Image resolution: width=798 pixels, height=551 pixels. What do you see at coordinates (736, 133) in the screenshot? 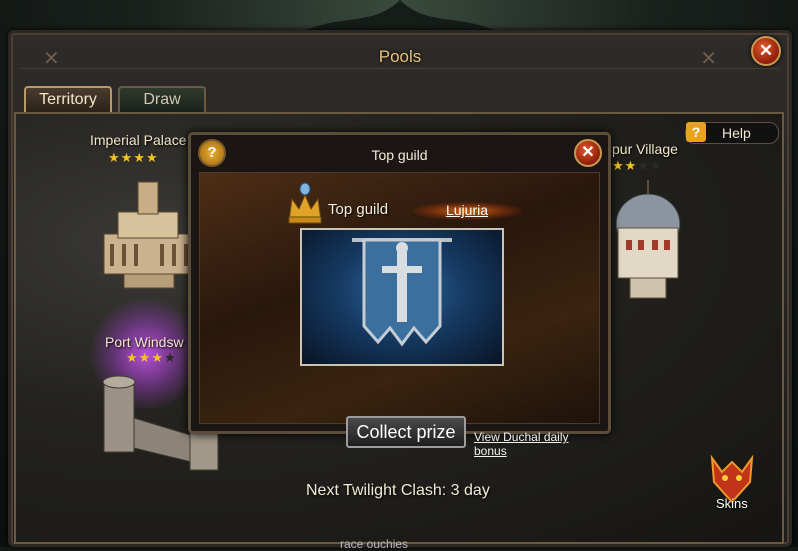
I see `help-label: Help` at bounding box center [736, 133].